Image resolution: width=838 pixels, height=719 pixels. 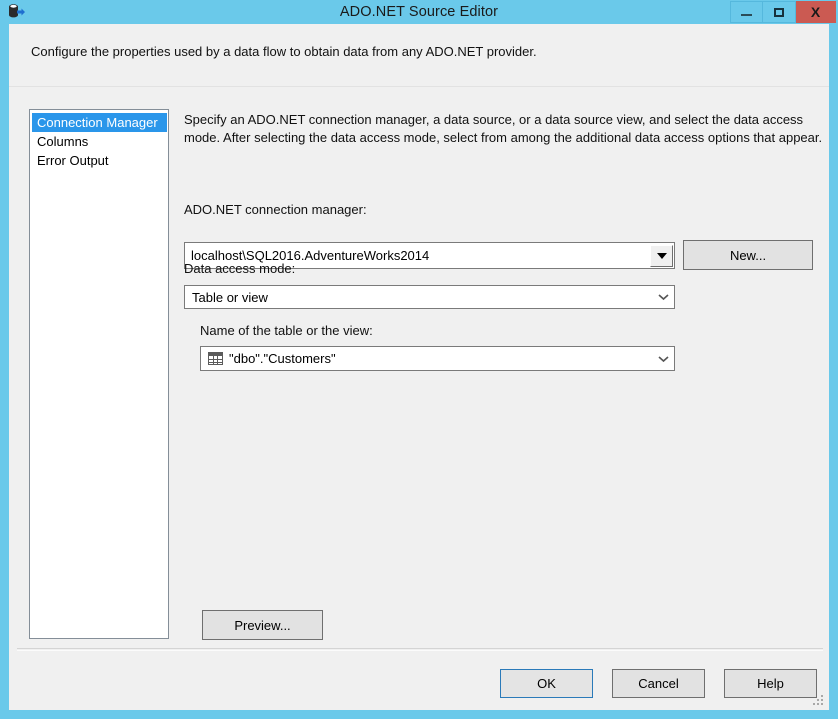 What do you see at coordinates (99, 141) in the screenshot?
I see `sidebar-item-columns: Columns` at bounding box center [99, 141].